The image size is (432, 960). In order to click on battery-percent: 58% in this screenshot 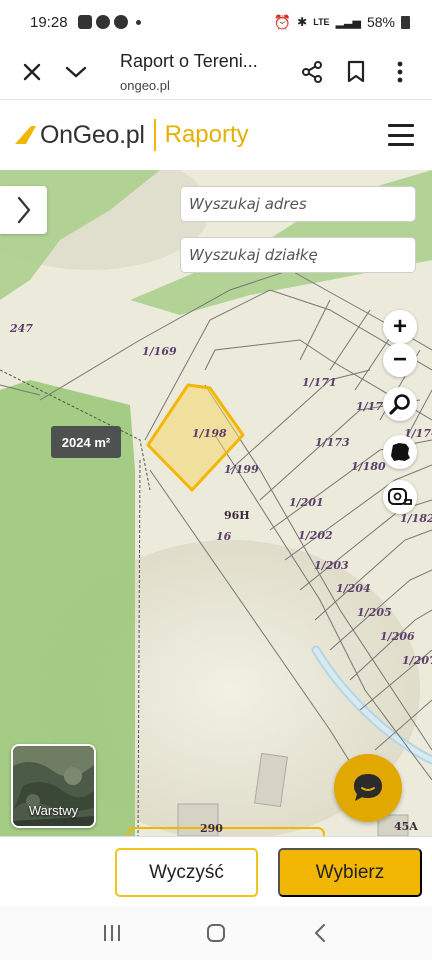, I will do `click(380, 22)`.